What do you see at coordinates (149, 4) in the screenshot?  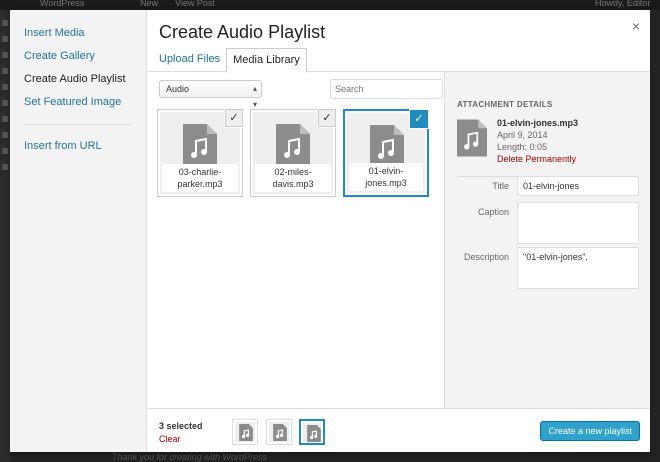 I see `admin-bar-new: New` at bounding box center [149, 4].